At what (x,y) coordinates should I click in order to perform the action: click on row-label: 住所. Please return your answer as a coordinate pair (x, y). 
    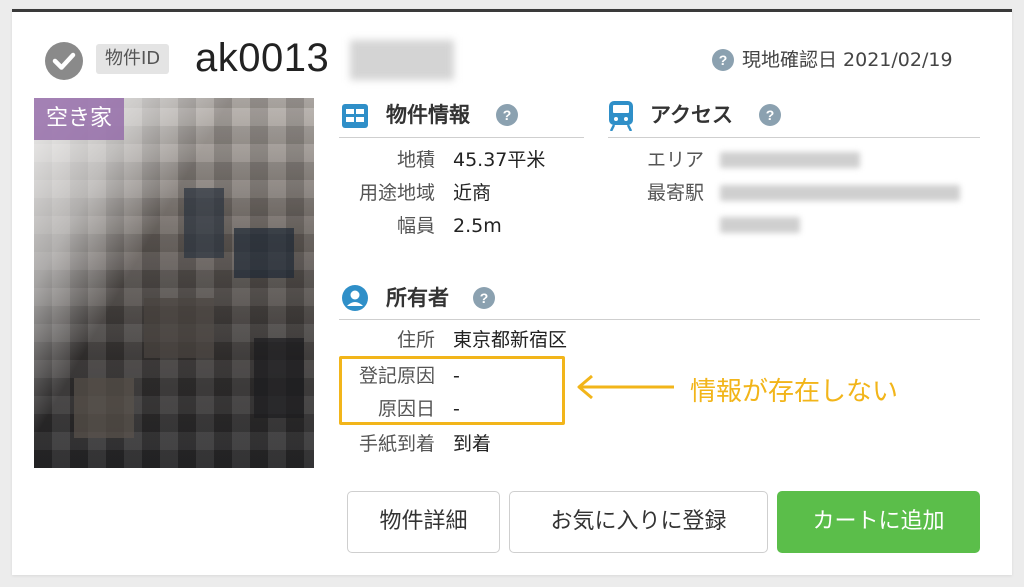
    Looking at the image, I should click on (415, 340).